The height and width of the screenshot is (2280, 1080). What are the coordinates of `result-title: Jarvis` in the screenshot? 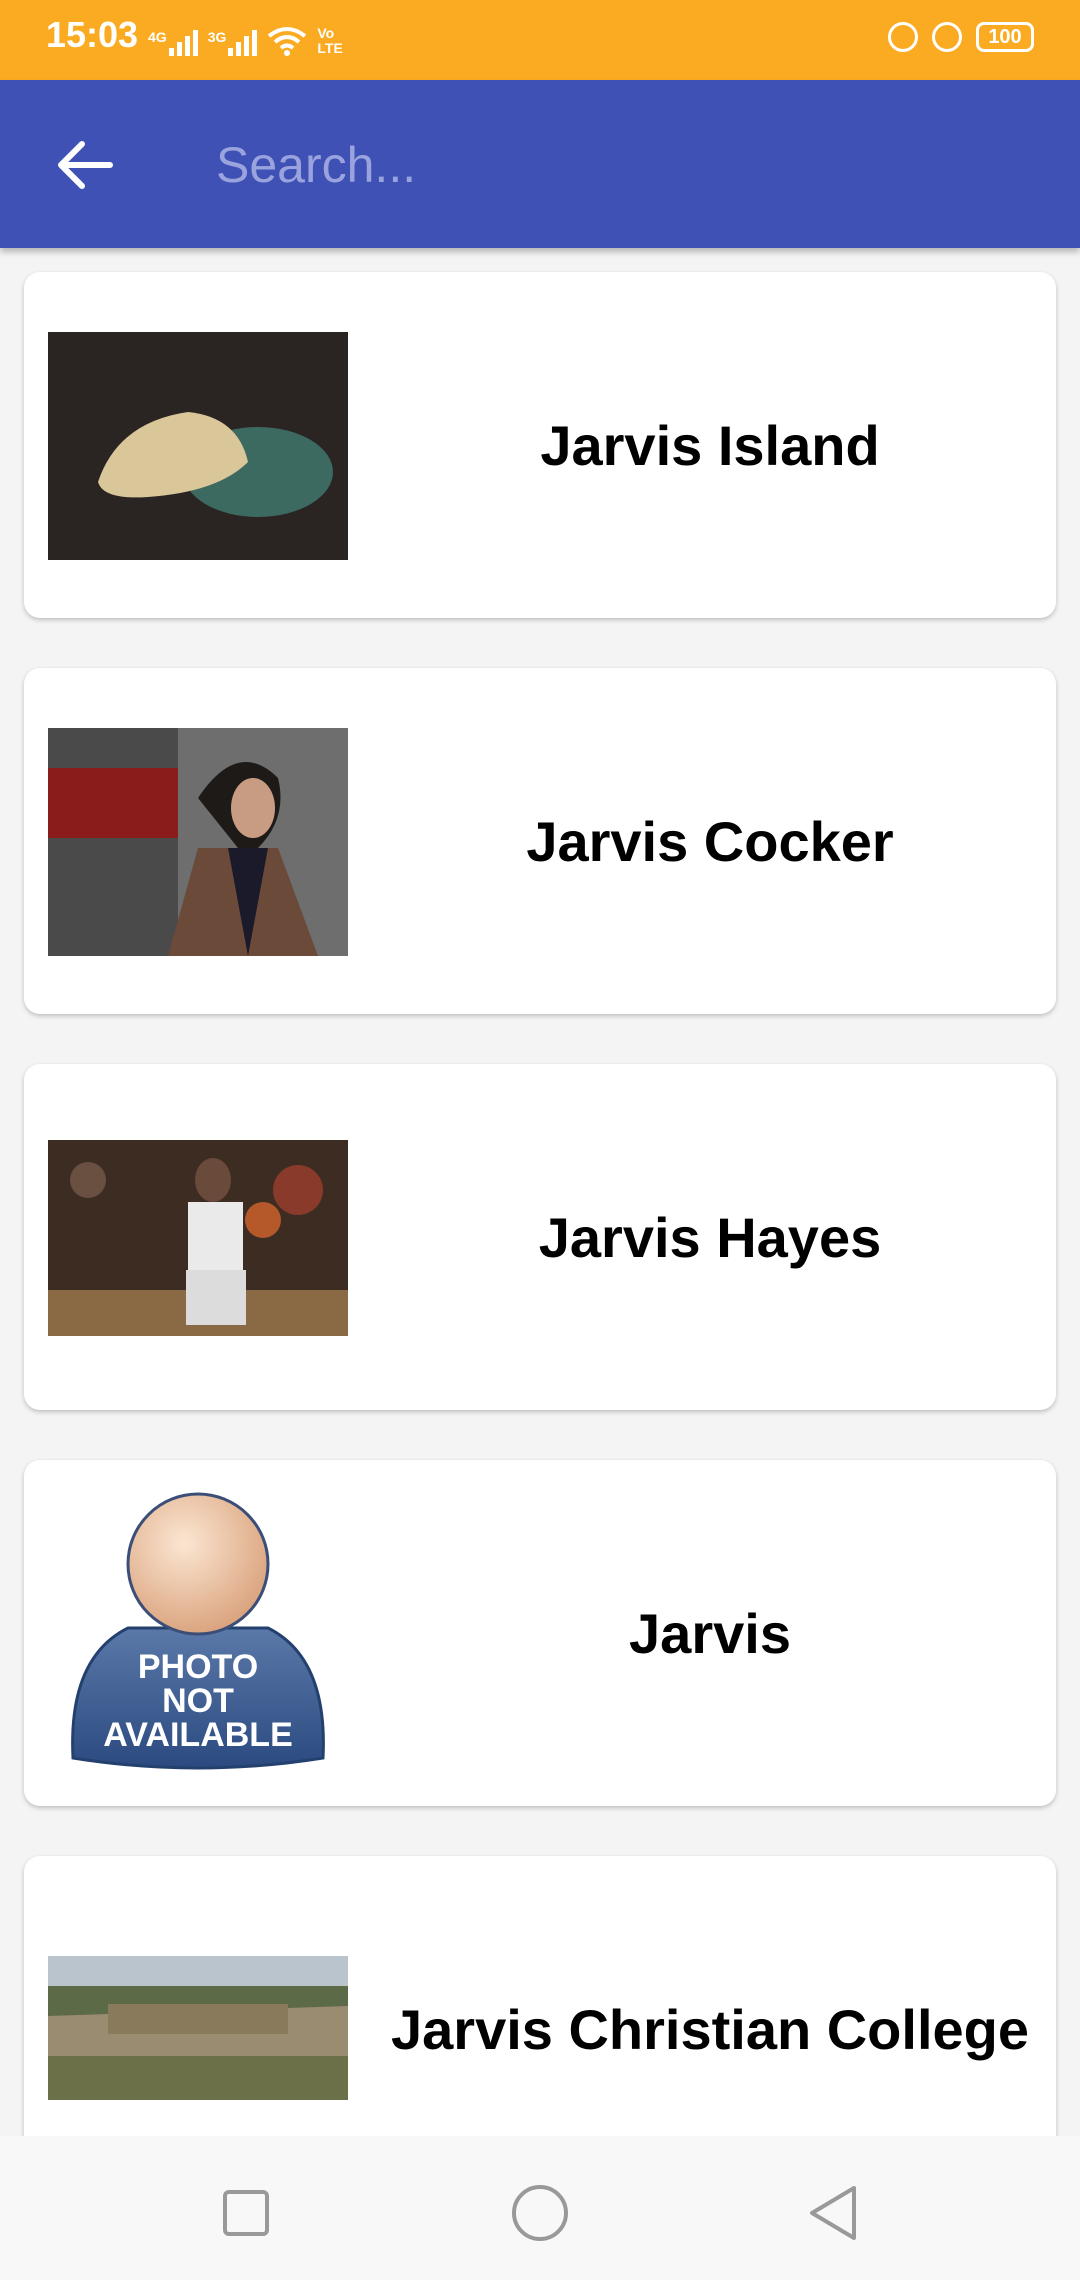 It's located at (710, 1633).